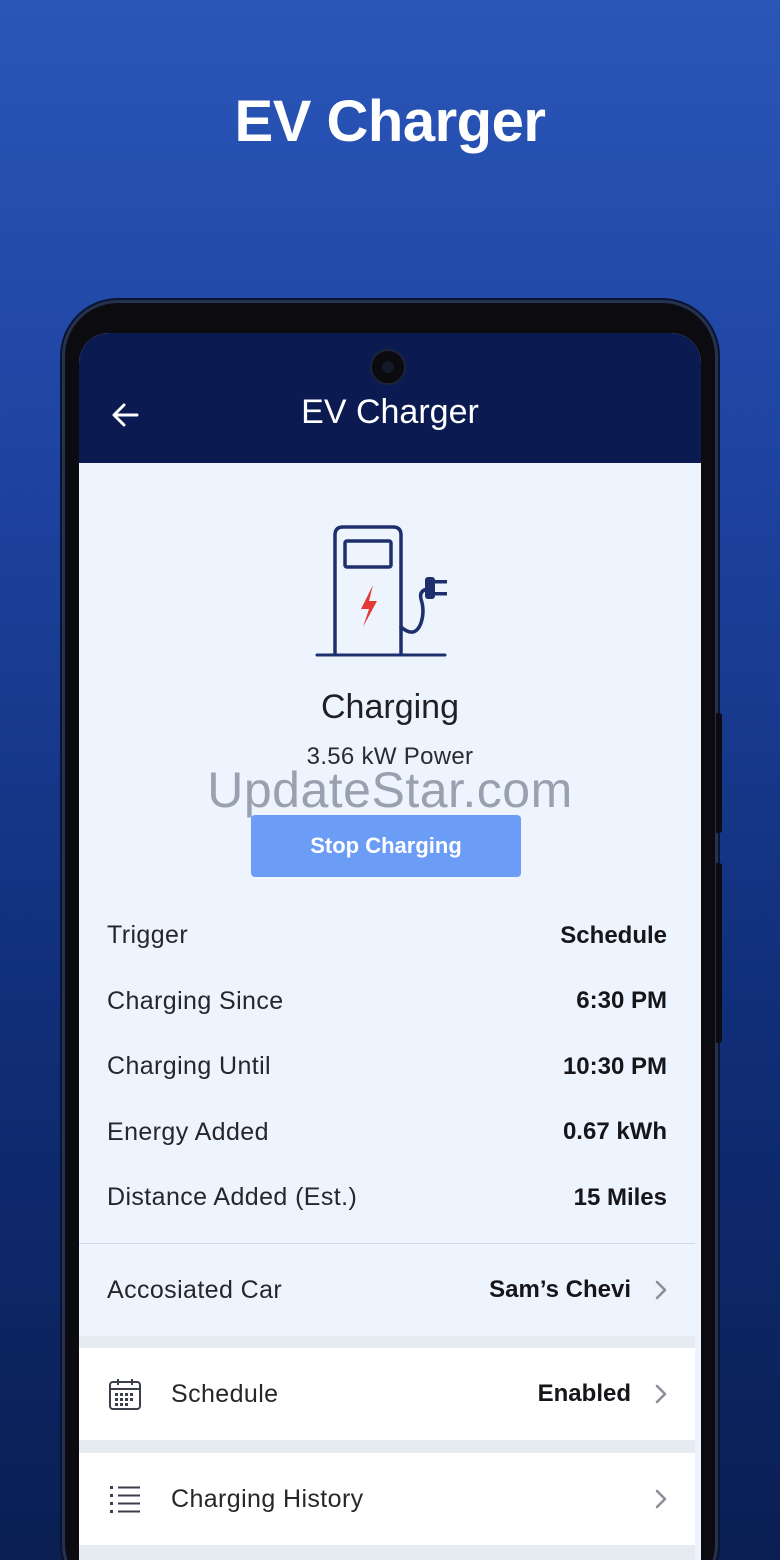  What do you see at coordinates (195, 1289) in the screenshot?
I see `associated-car-label: Accosiated Car` at bounding box center [195, 1289].